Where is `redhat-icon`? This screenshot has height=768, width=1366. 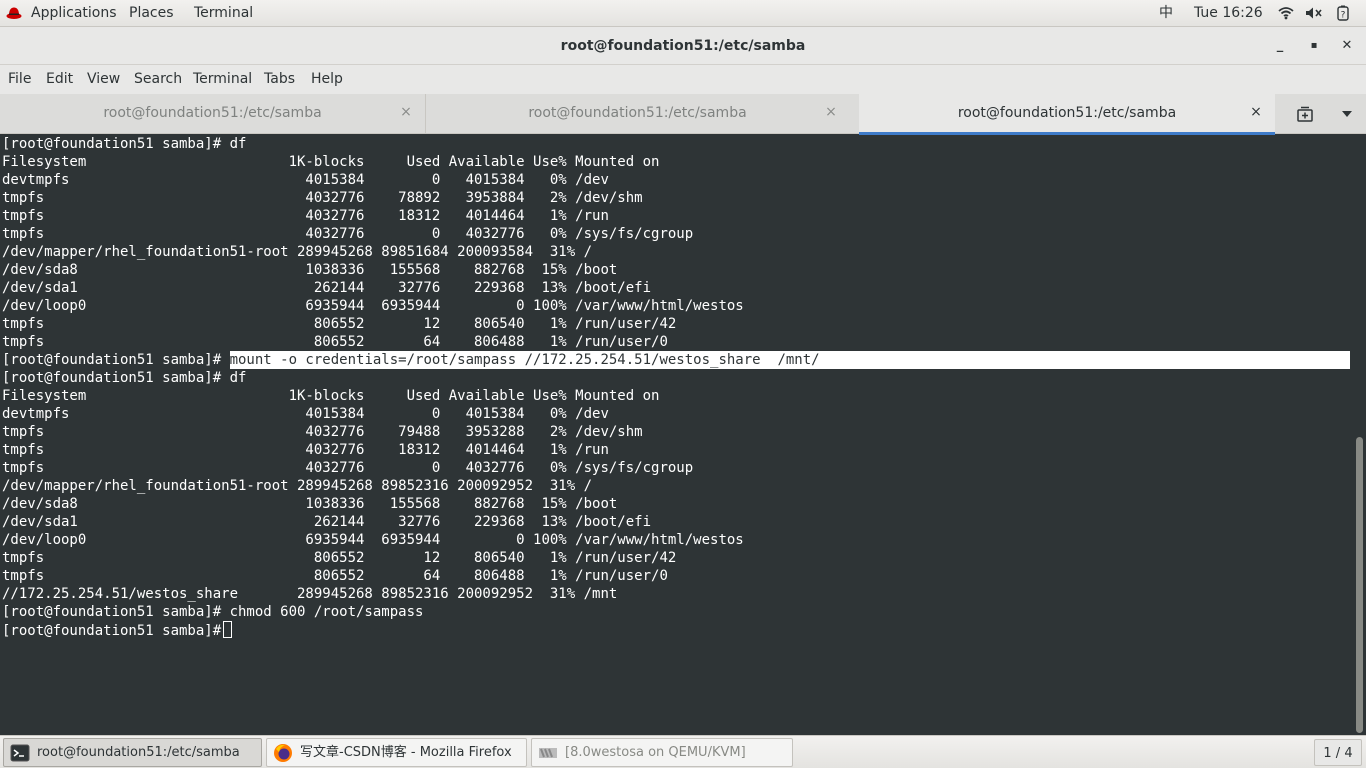 redhat-icon is located at coordinates (14, 13).